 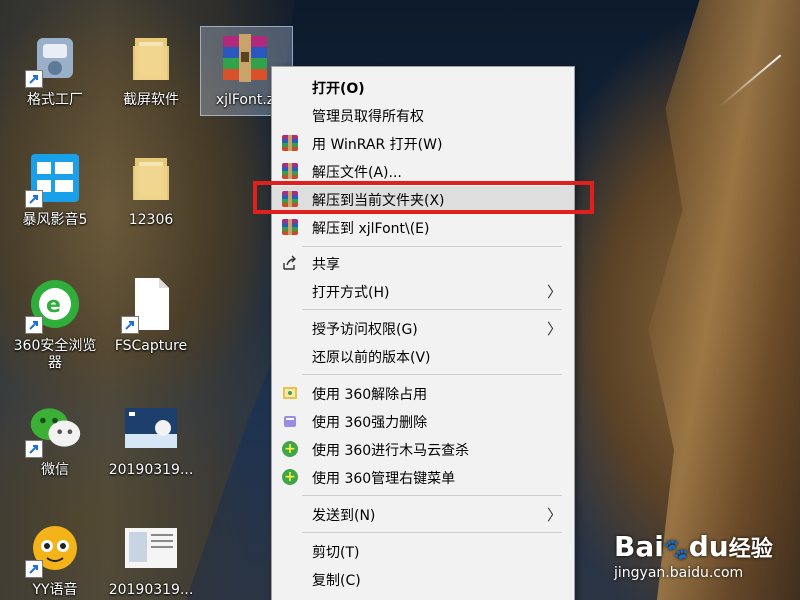 I want to click on 360-browser-icon: e, so click(x=54, y=305).